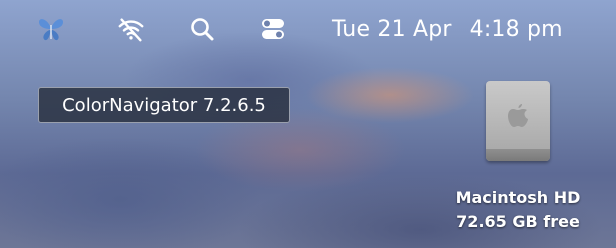 The width and height of the screenshot is (616, 248). Describe the element at coordinates (131, 29) in the screenshot. I see `wifi-off-icon` at that location.